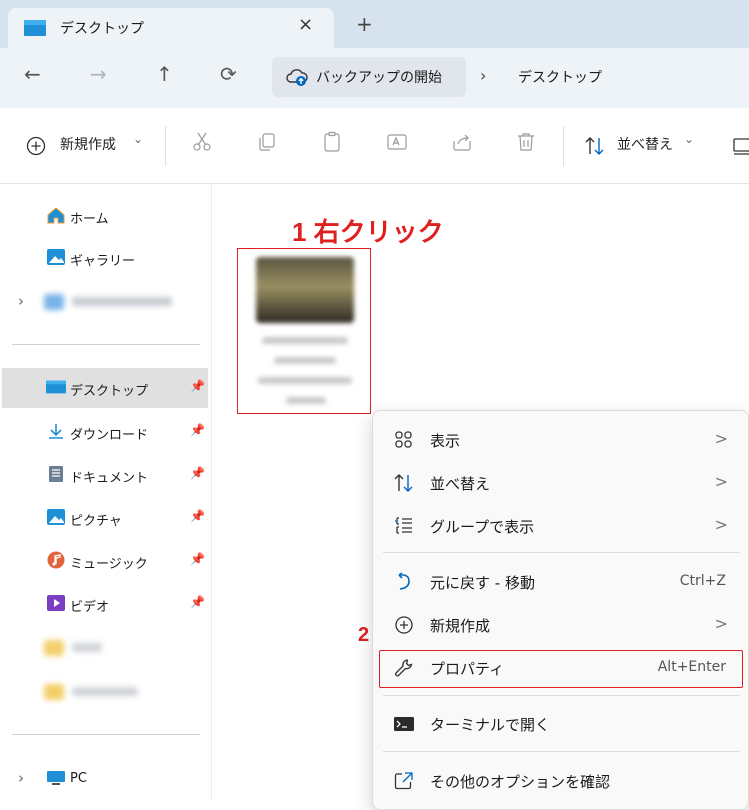  Describe the element at coordinates (482, 583) in the screenshot. I see `menu-item-label: 元に戻す - 移動` at that location.